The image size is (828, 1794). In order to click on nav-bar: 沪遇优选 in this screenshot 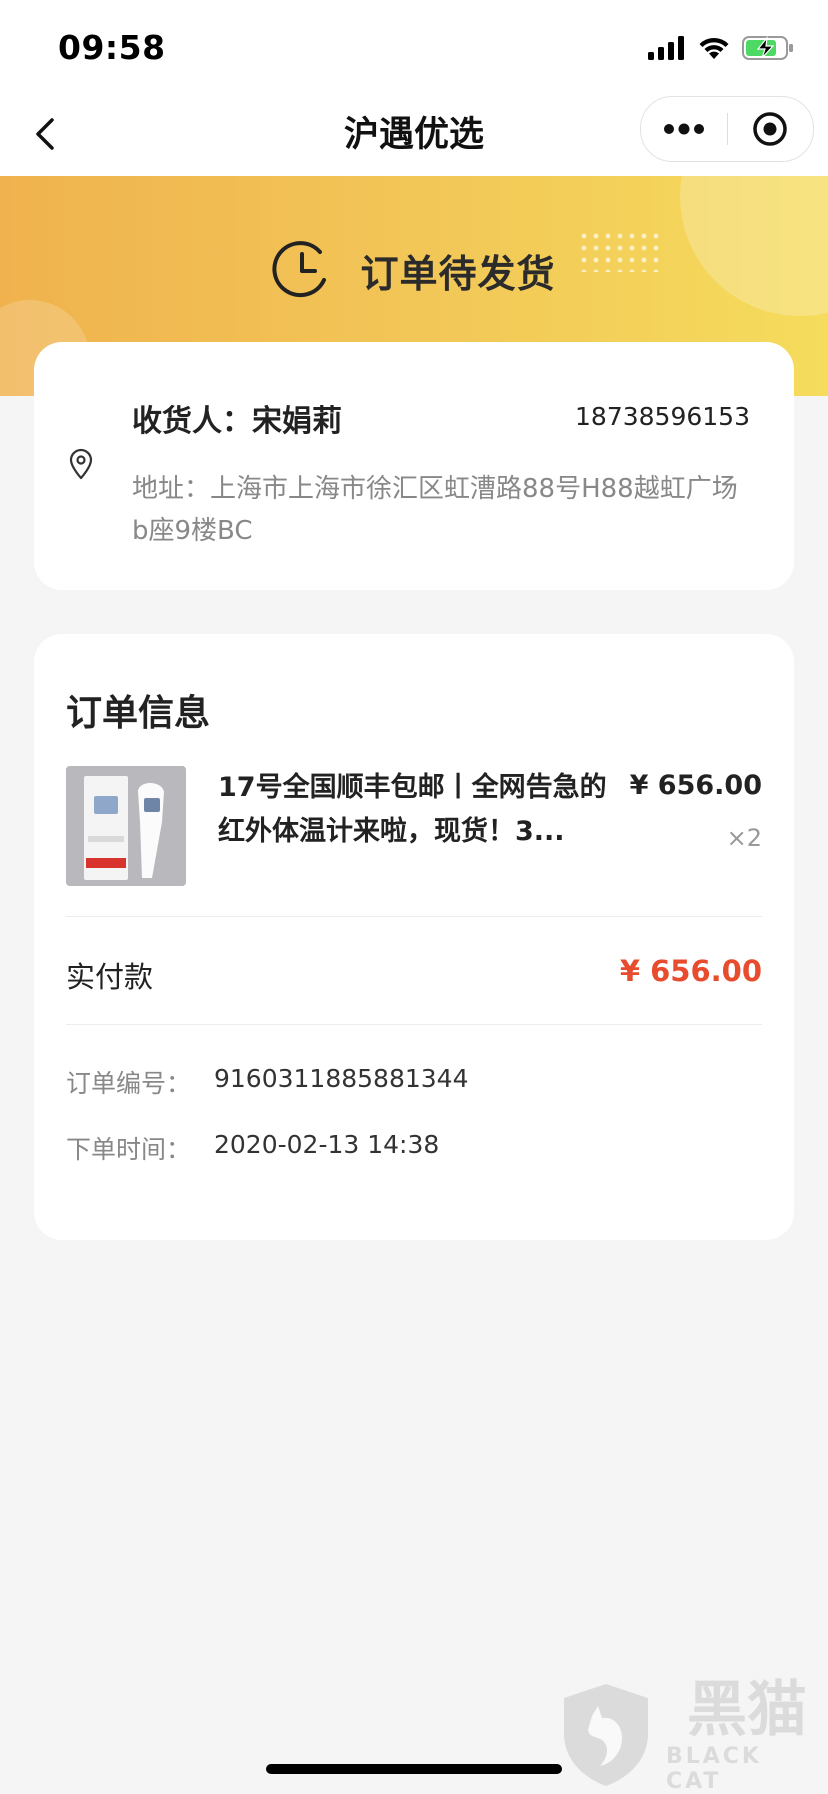, I will do `click(414, 134)`.